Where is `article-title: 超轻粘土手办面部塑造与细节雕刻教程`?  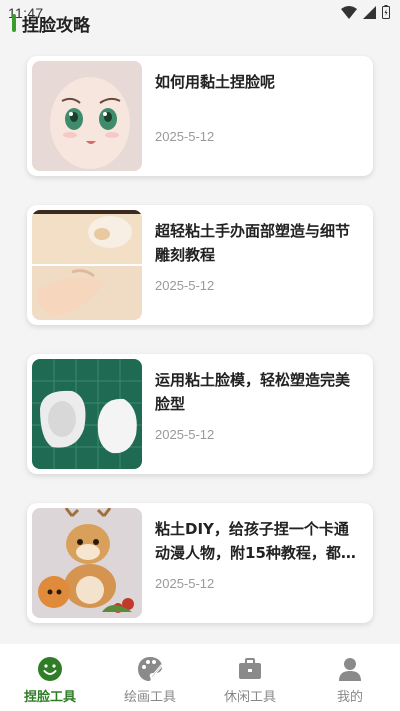
article-title: 超轻粘土手办面部塑造与细节雕刻教程 is located at coordinates (253, 243).